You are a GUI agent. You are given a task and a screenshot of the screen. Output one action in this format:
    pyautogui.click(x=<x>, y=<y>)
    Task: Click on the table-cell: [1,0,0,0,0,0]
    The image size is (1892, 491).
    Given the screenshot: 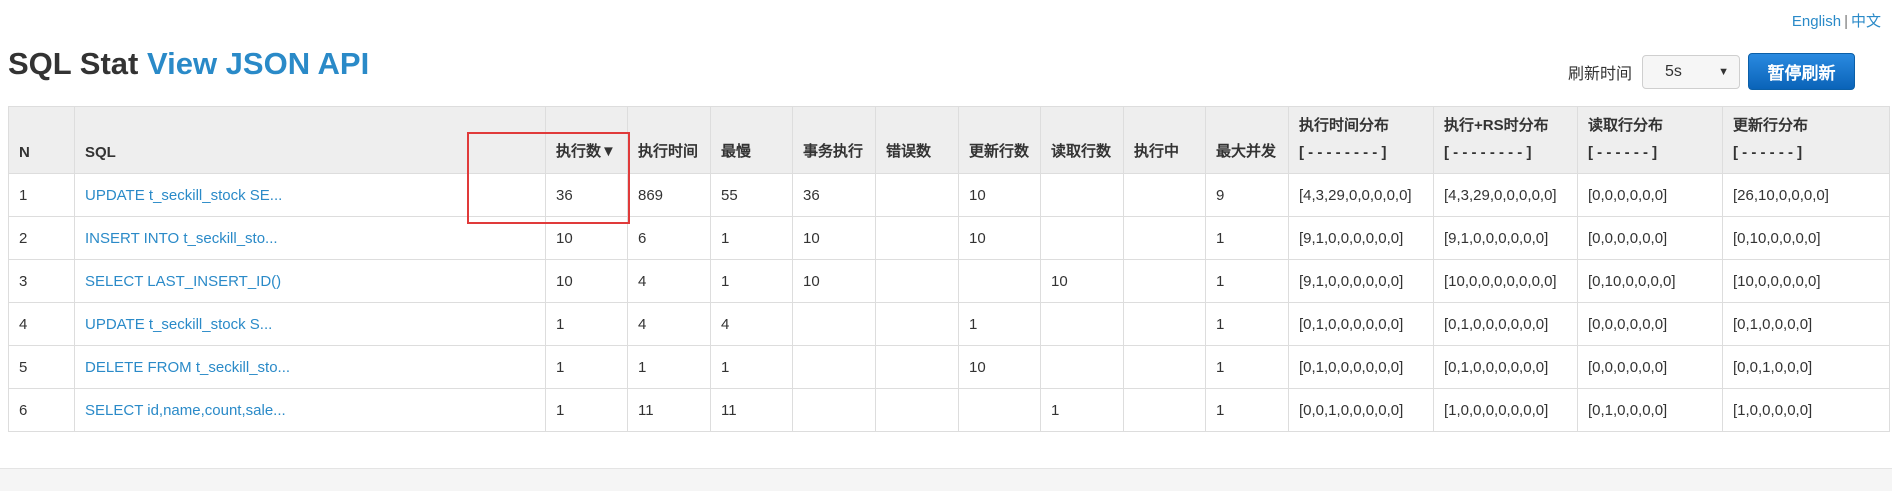 What is the action you would take?
    pyautogui.click(x=1806, y=410)
    